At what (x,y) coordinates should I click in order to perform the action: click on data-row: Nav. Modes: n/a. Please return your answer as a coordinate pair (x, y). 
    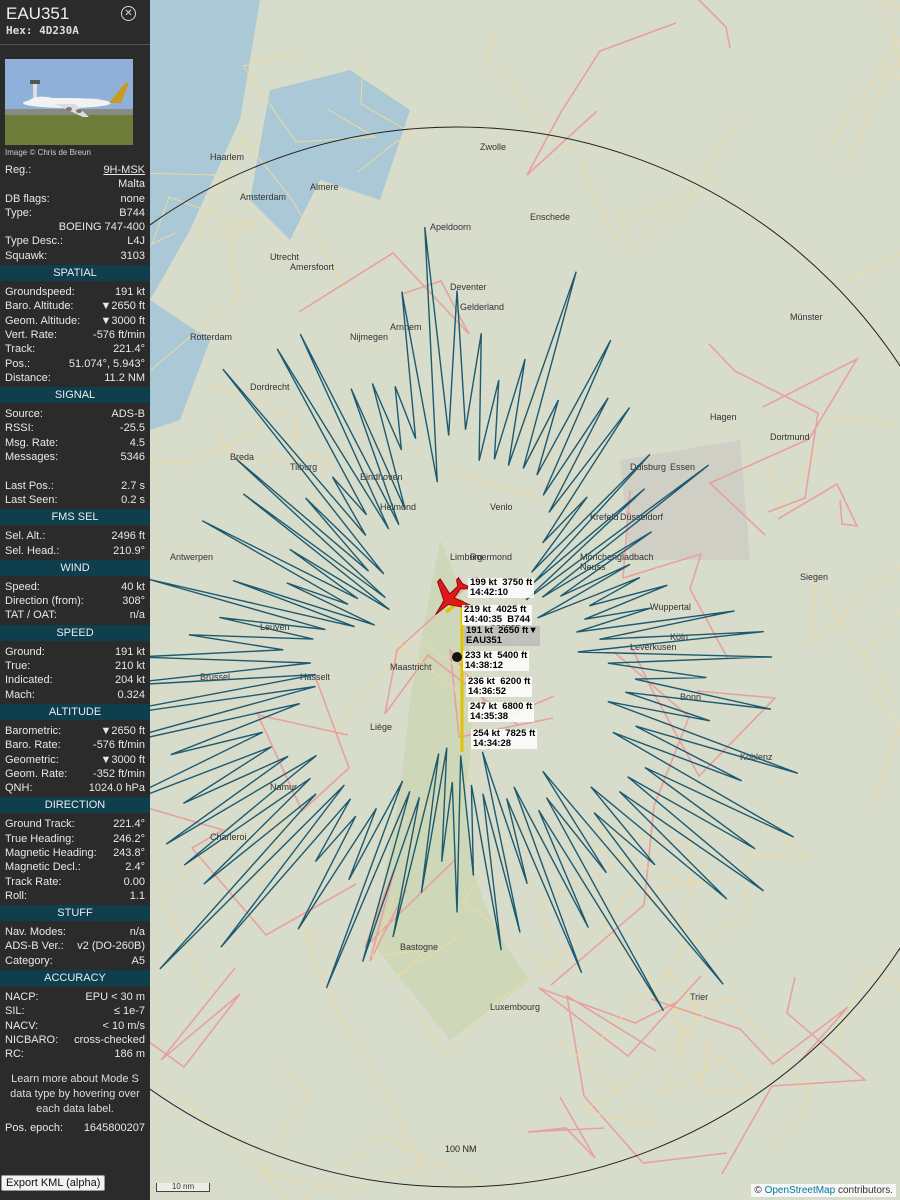
    Looking at the image, I should click on (75, 932).